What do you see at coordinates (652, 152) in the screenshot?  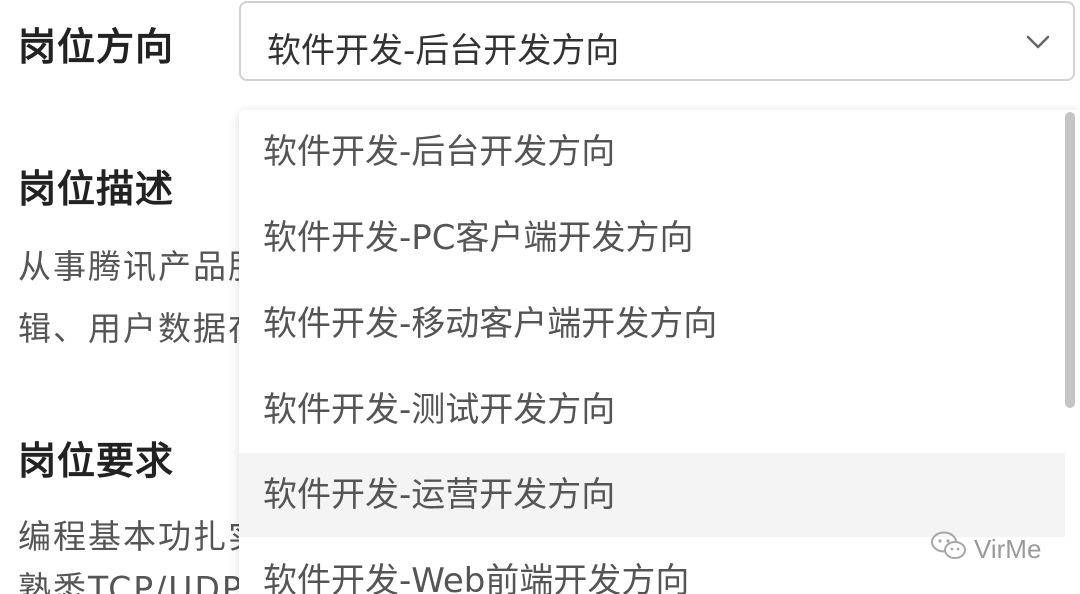 I see `dropdown-option: 软件开发-后台开发方向` at bounding box center [652, 152].